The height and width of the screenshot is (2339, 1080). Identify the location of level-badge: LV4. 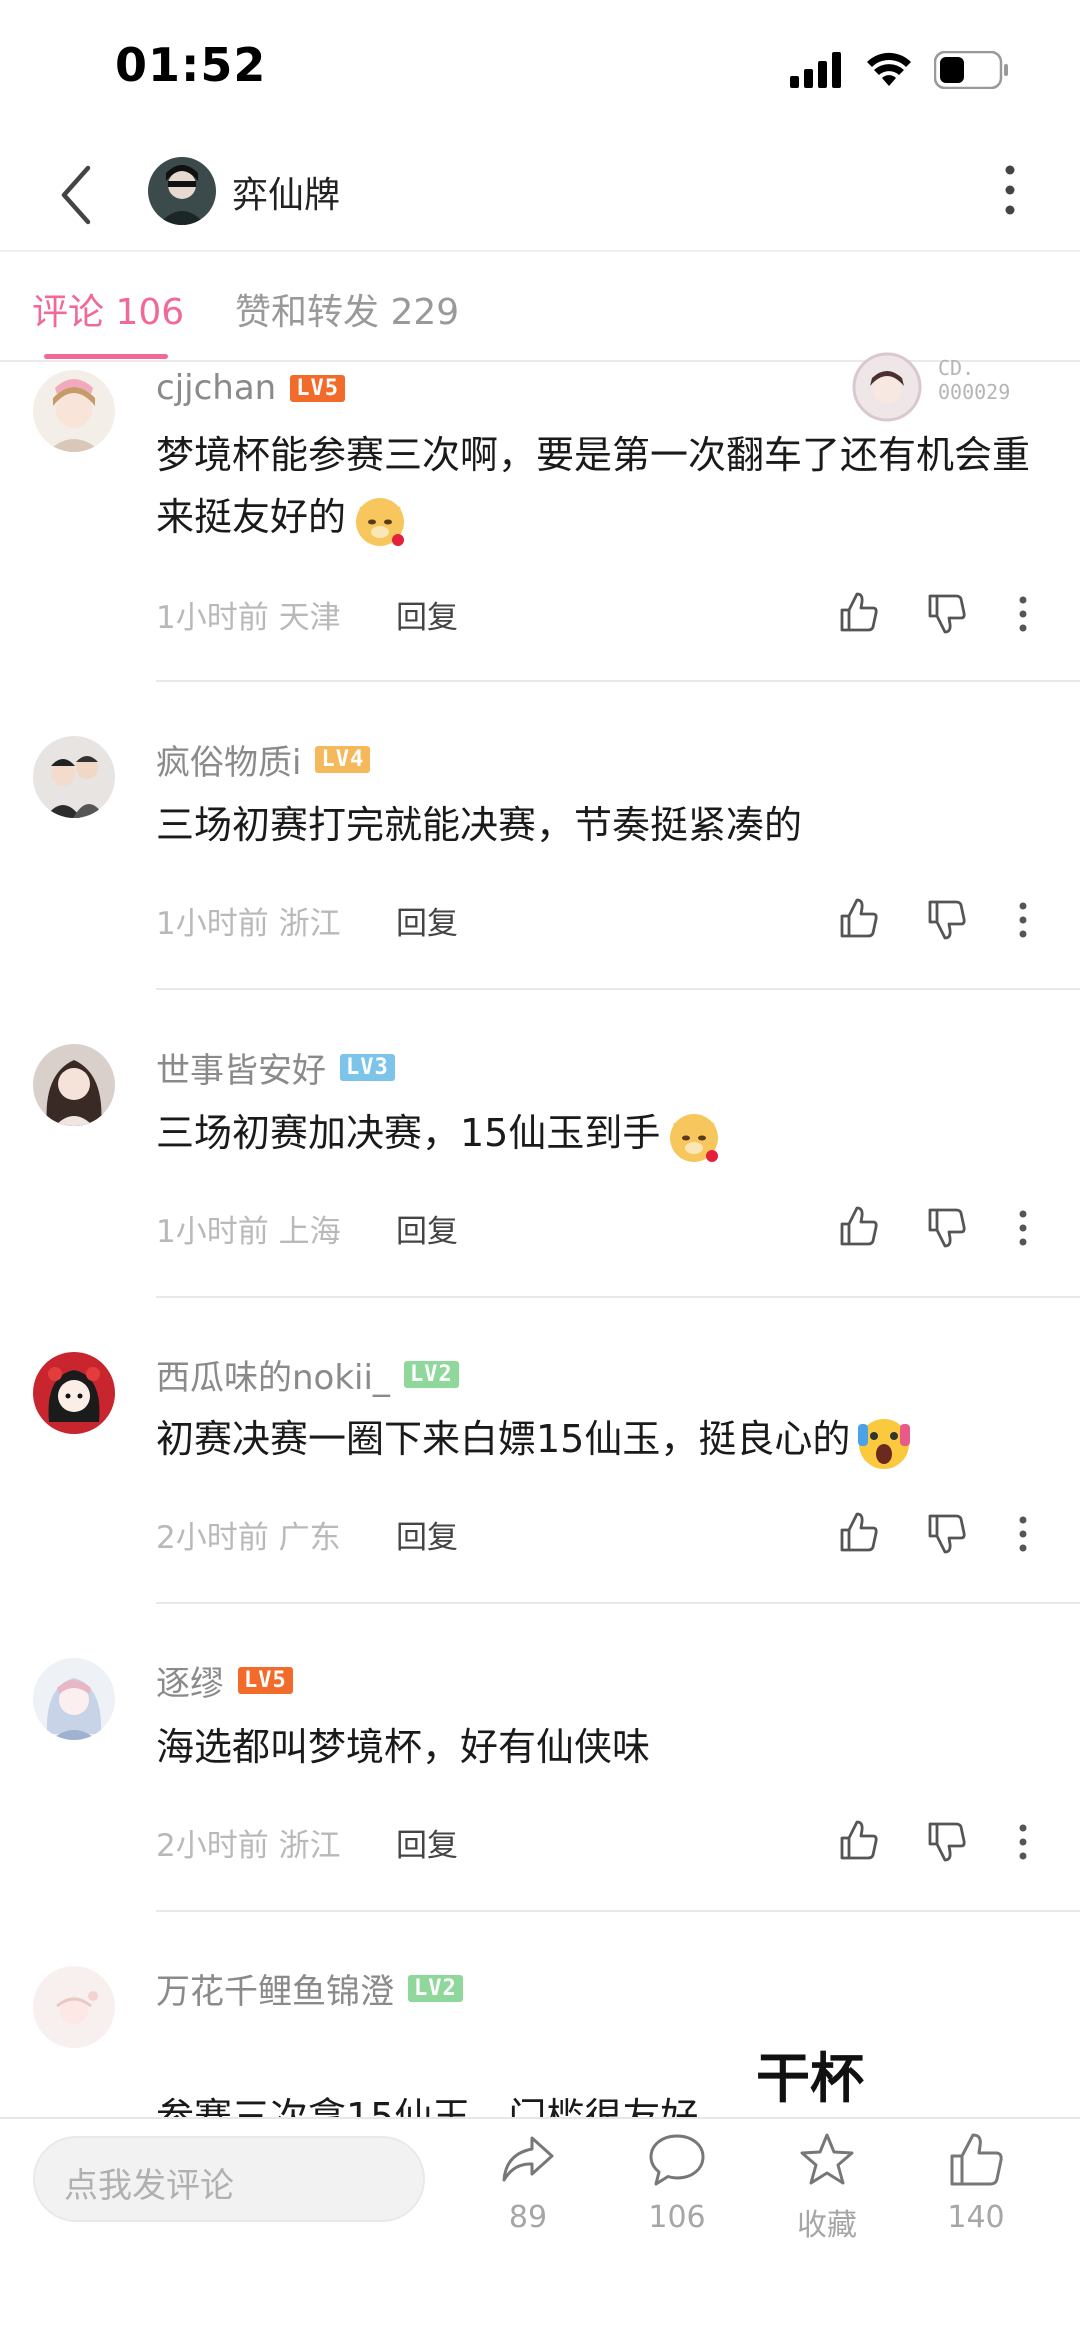
(343, 759).